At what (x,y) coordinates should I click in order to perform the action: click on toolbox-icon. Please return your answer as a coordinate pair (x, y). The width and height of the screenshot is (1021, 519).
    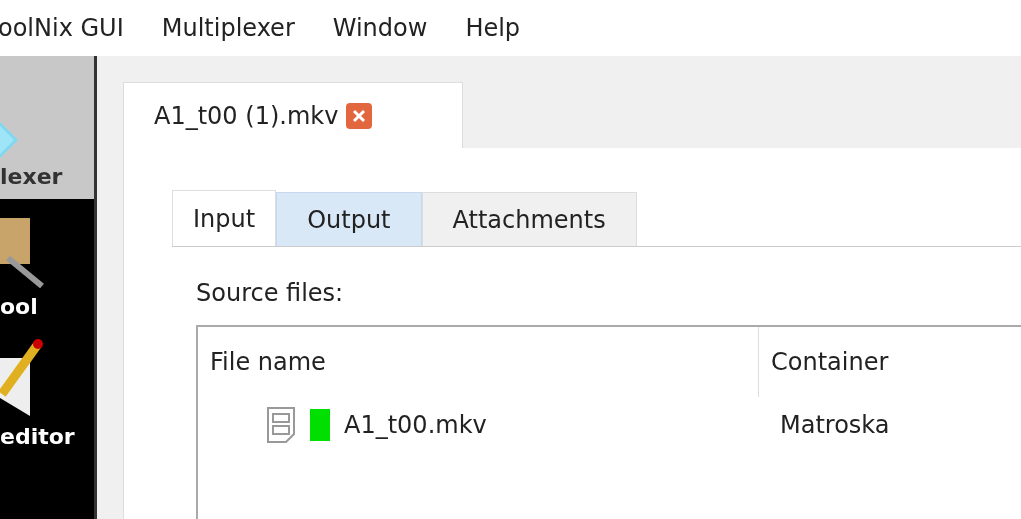
    Looking at the image, I should click on (23, 253).